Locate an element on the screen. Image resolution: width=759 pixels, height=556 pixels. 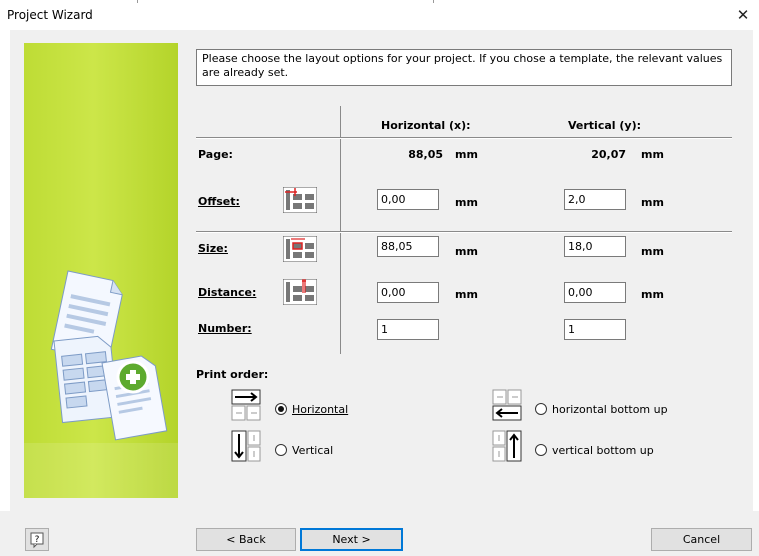
help-icon: ? is located at coordinates (37, 540).